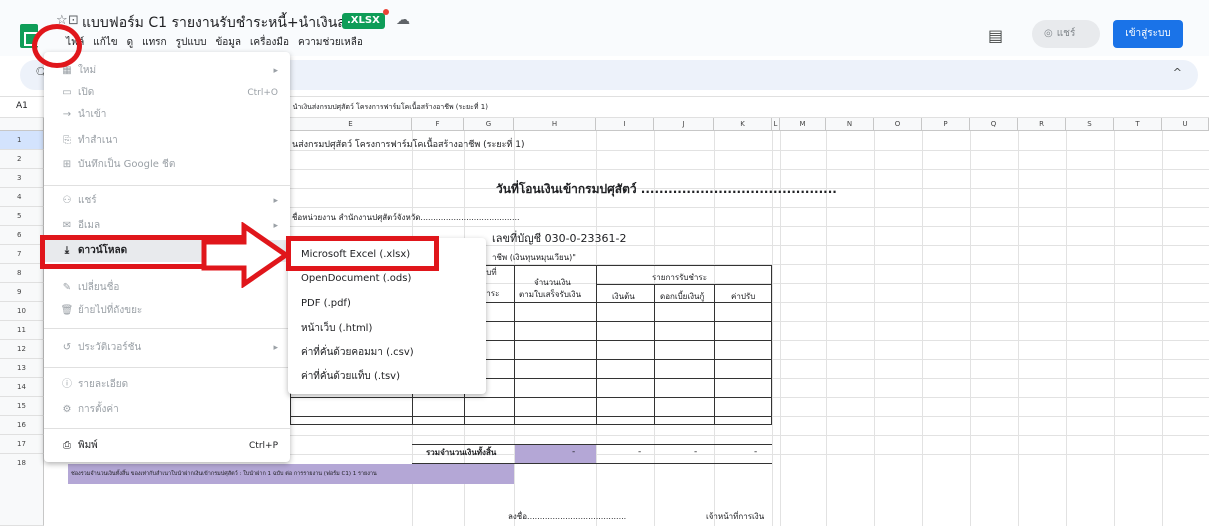 The width and height of the screenshot is (1209, 526). I want to click on column-header: F, so click(438, 124).